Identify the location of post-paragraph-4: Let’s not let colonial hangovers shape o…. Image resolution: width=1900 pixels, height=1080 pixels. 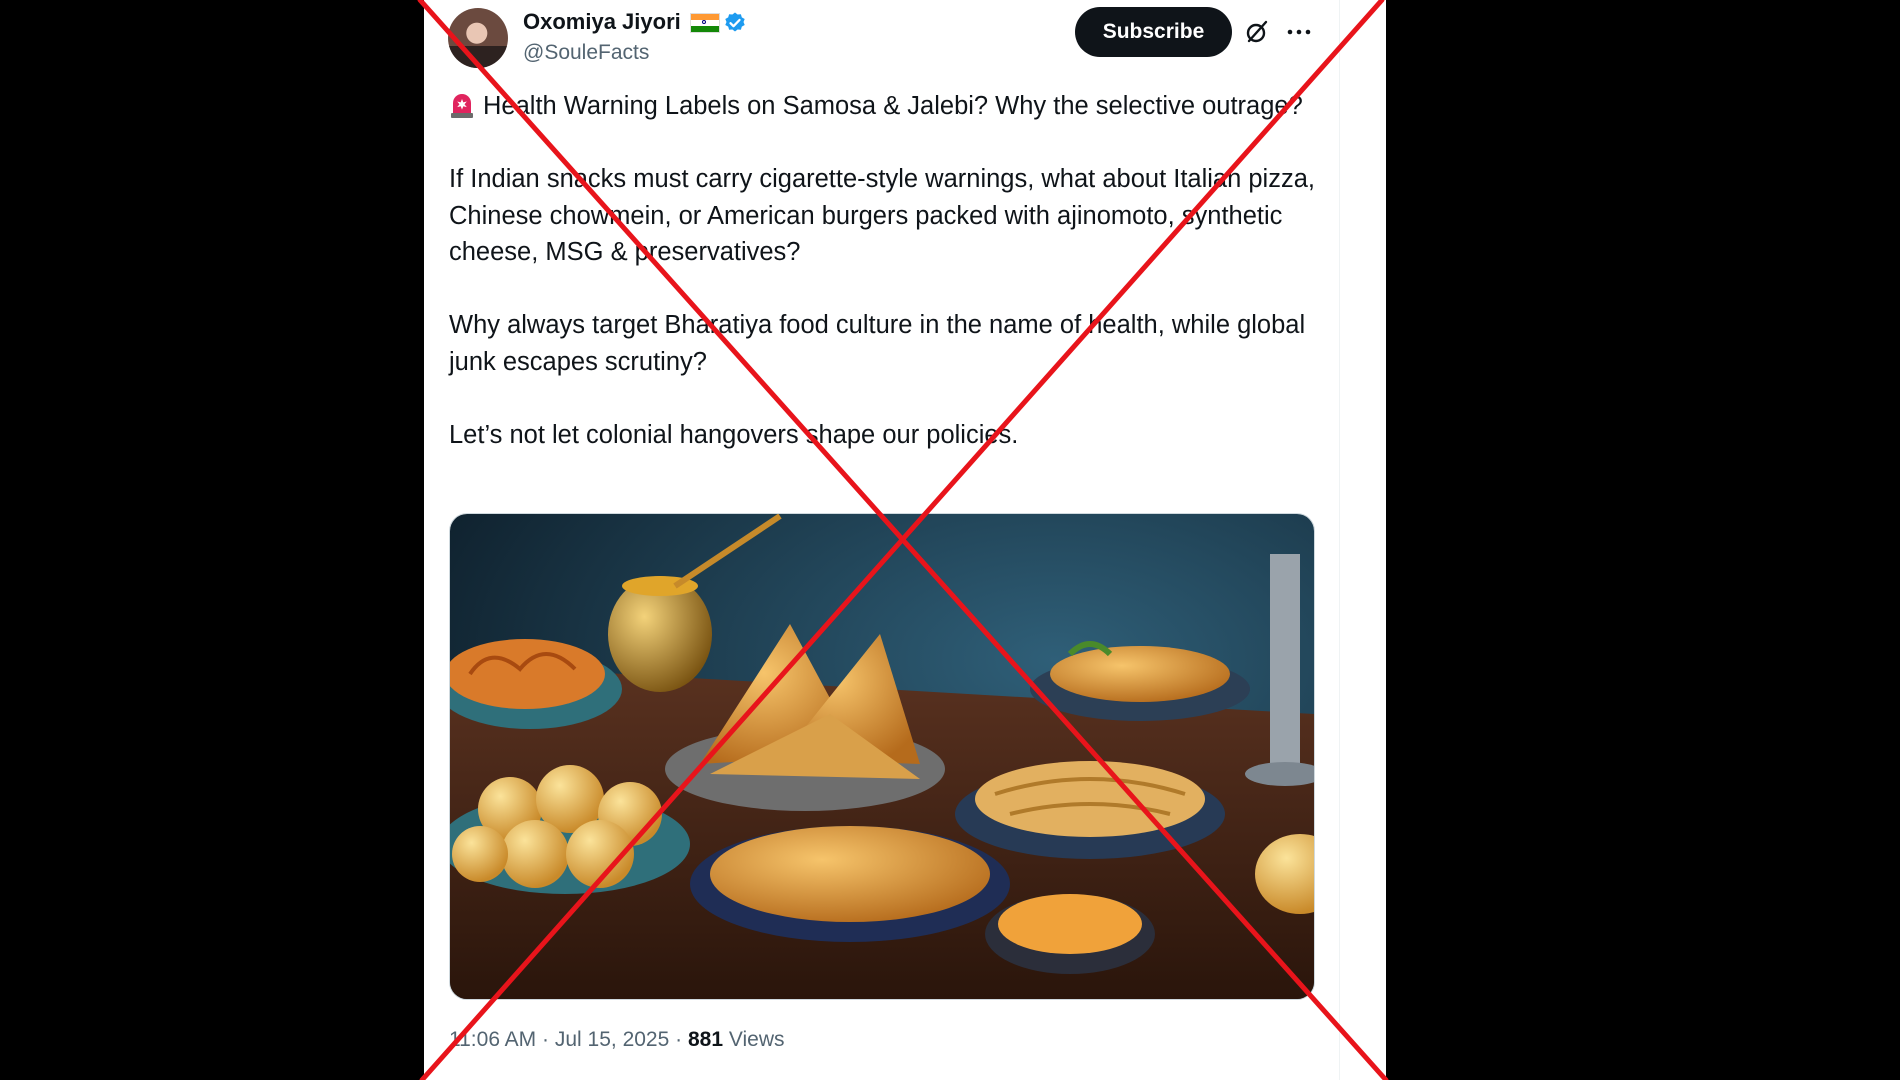
(734, 434).